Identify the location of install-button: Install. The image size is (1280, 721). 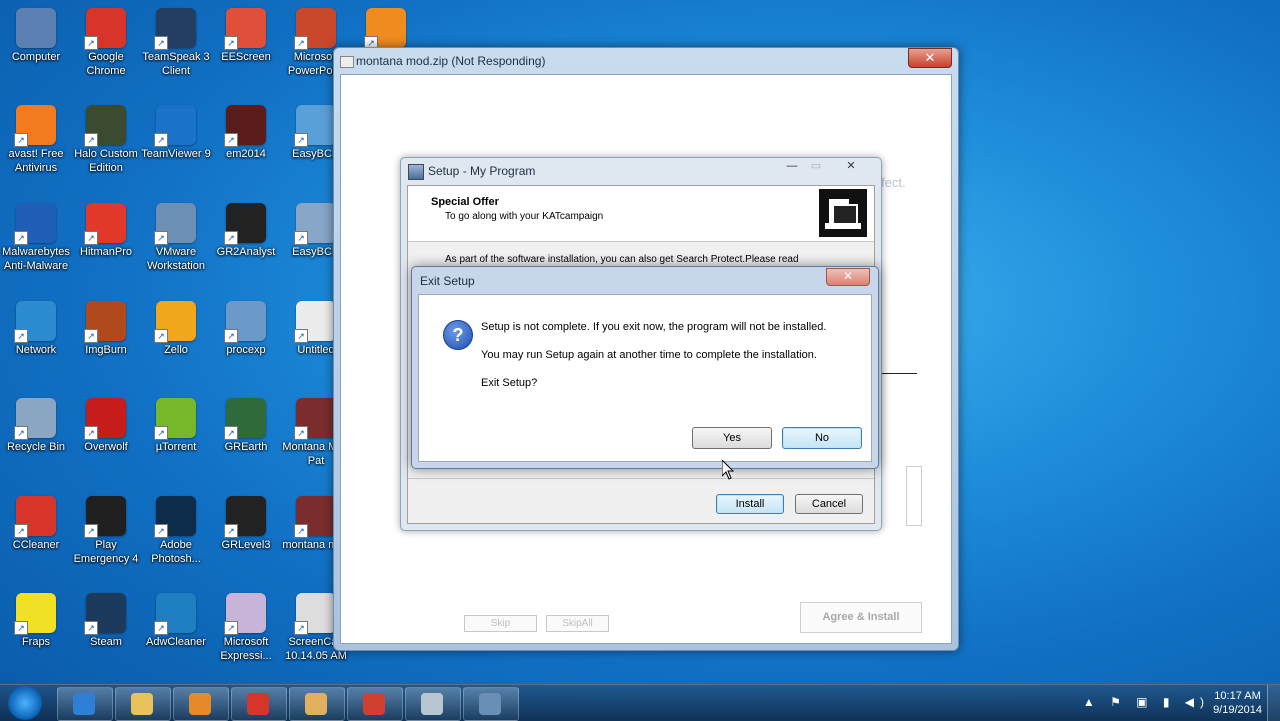
(750, 504).